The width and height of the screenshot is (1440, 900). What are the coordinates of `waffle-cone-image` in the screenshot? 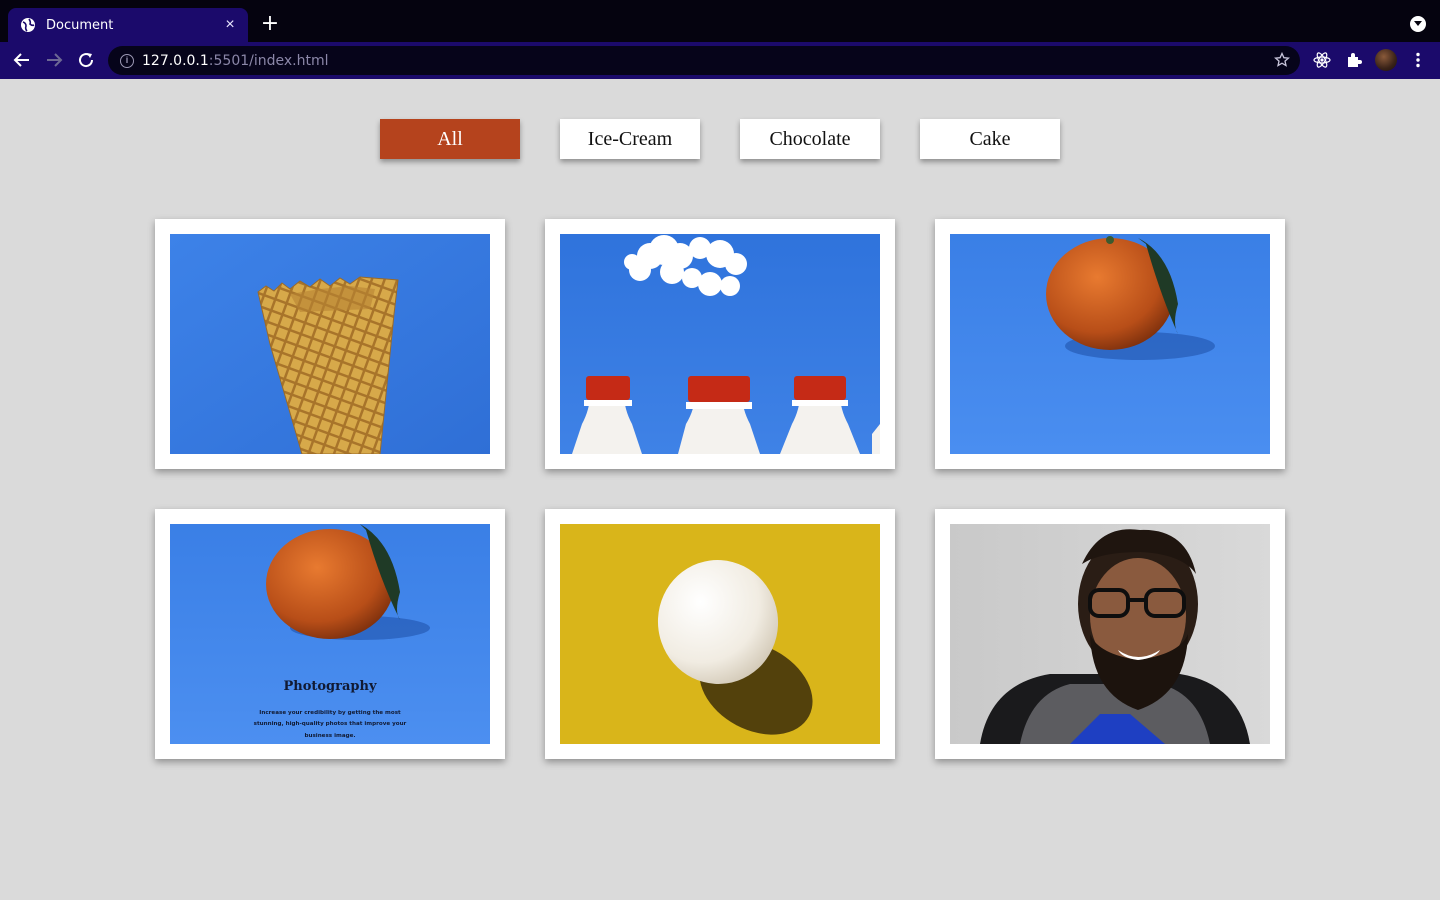 It's located at (330, 344).